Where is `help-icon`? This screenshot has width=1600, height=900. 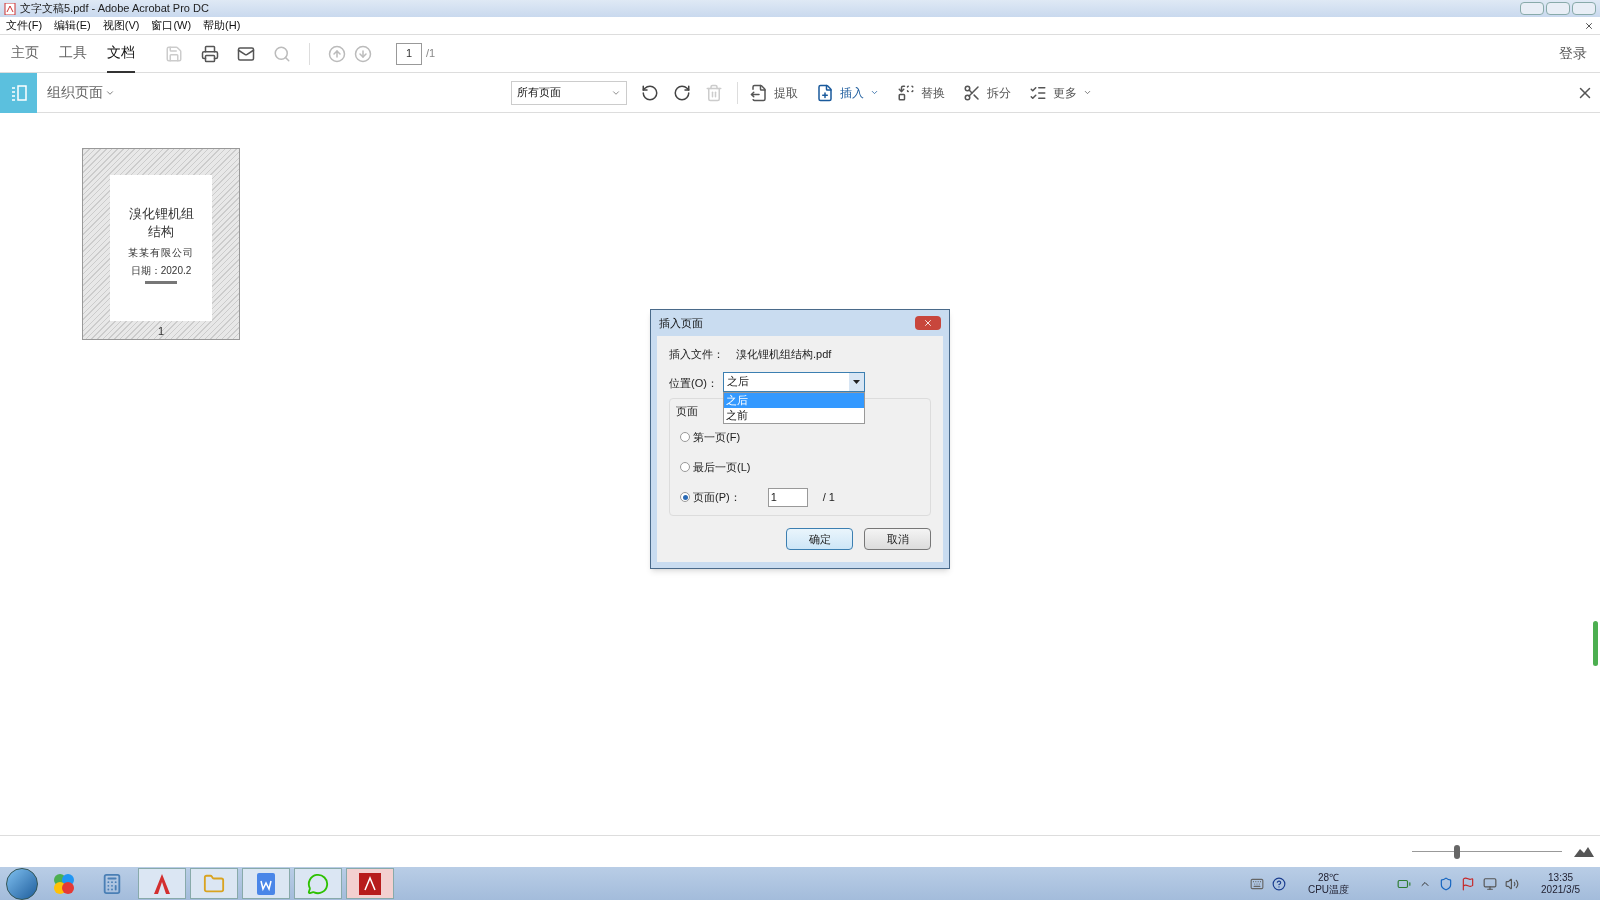 help-icon is located at coordinates (1278, 883).